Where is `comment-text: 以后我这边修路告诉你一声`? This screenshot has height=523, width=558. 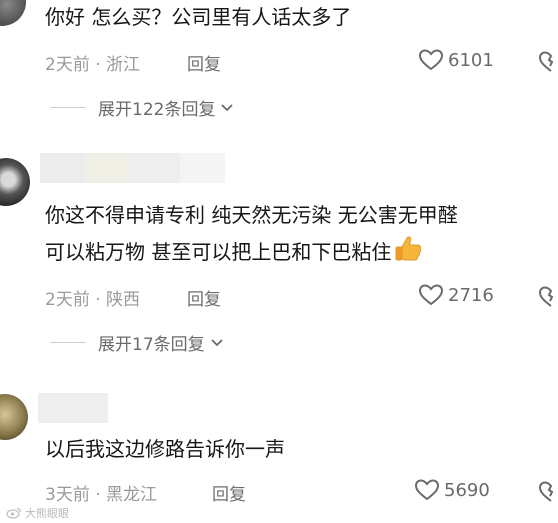 comment-text: 以后我这边修路告诉你一声 is located at coordinates (165, 449).